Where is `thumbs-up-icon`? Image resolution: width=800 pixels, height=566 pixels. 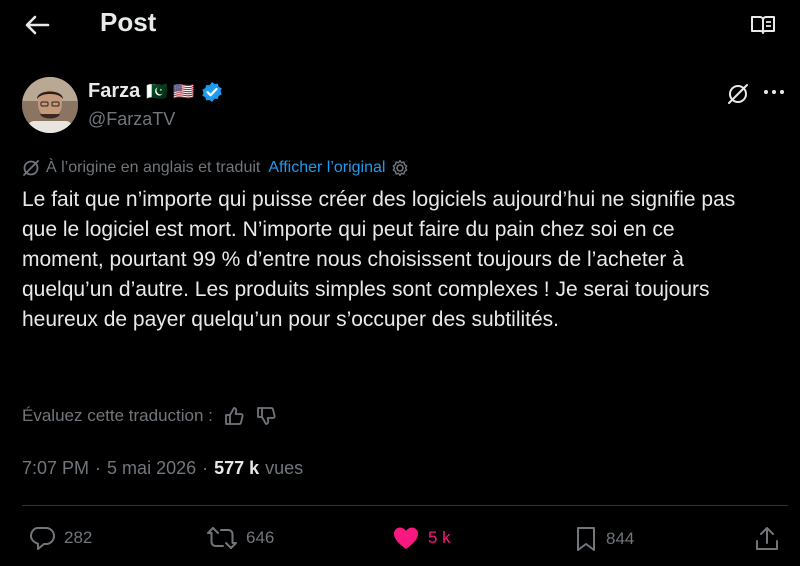 thumbs-up-icon is located at coordinates (234, 416).